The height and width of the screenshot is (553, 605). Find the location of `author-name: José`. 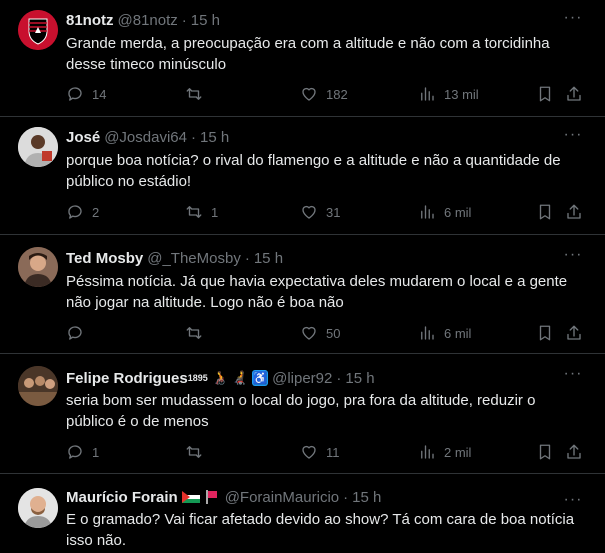

author-name: José is located at coordinates (83, 137).